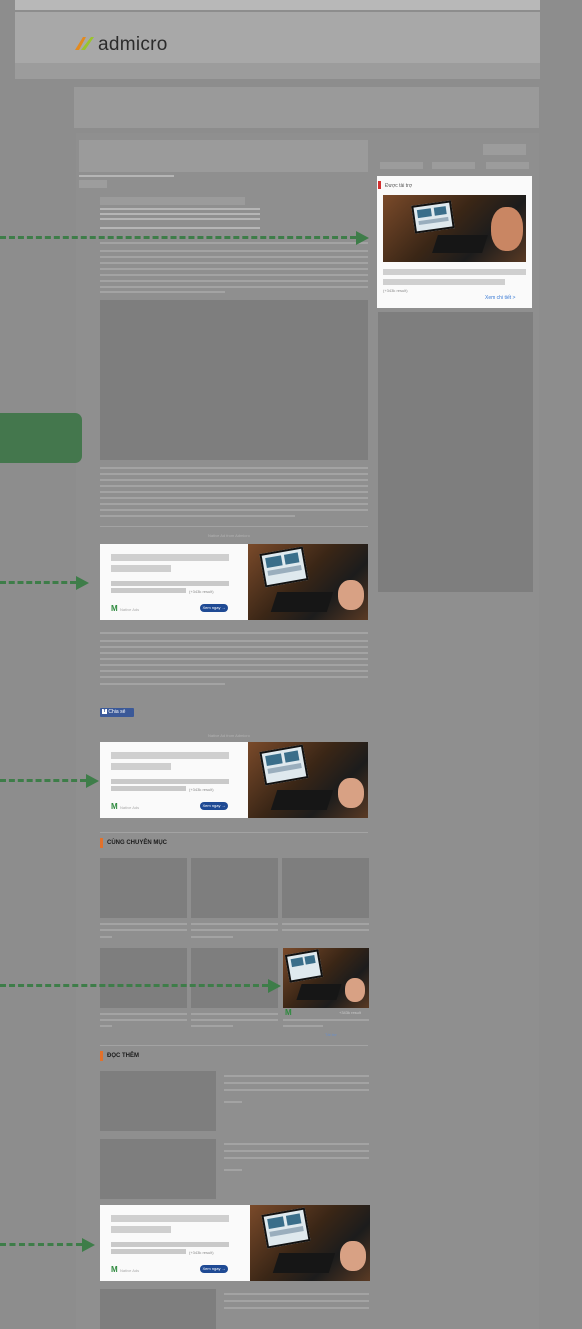  Describe the element at coordinates (234, 582) in the screenshot. I see `native-ad-1: (+343k result) M Native Ads Xem ngay →` at that location.